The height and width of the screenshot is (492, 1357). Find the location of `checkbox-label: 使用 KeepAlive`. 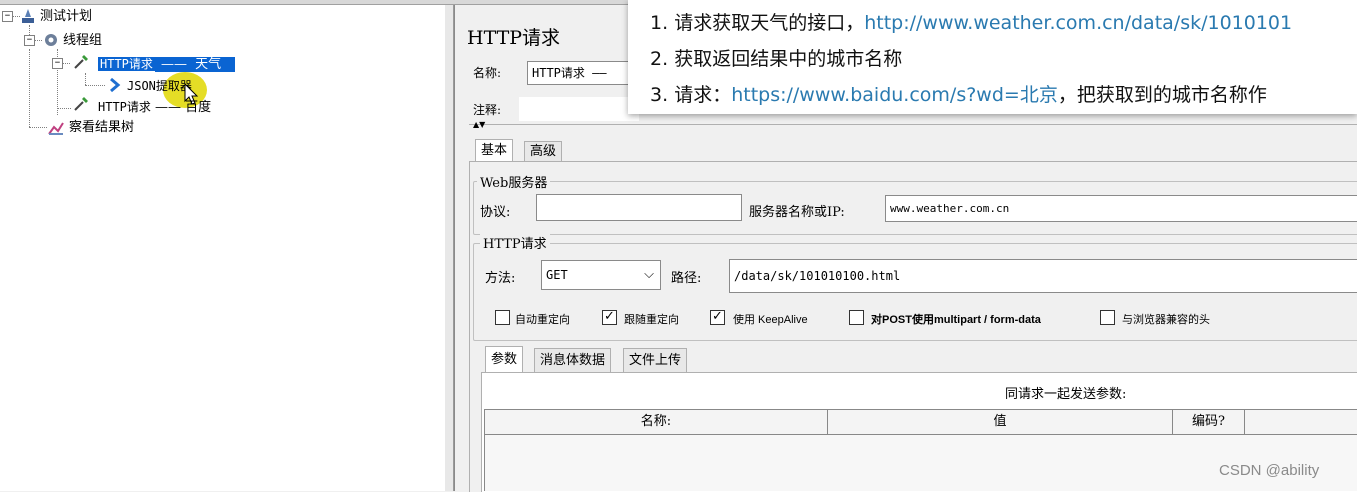

checkbox-label: 使用 KeepAlive is located at coordinates (770, 320).